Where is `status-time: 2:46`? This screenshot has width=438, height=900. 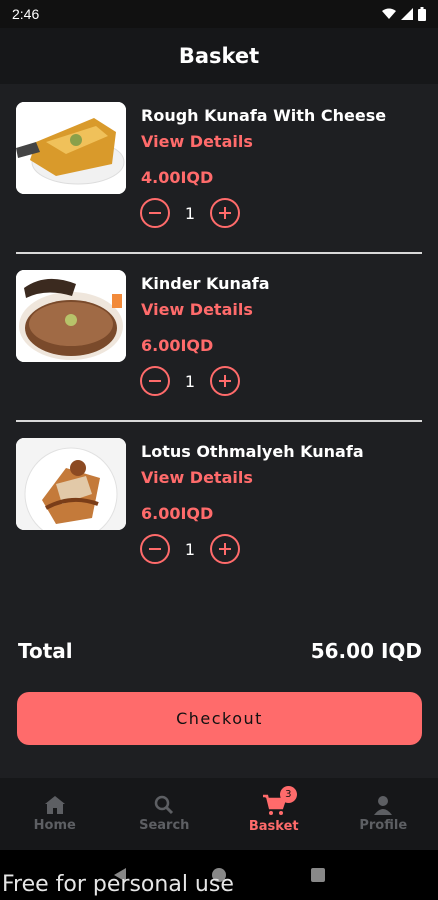 status-time: 2:46 is located at coordinates (26, 14).